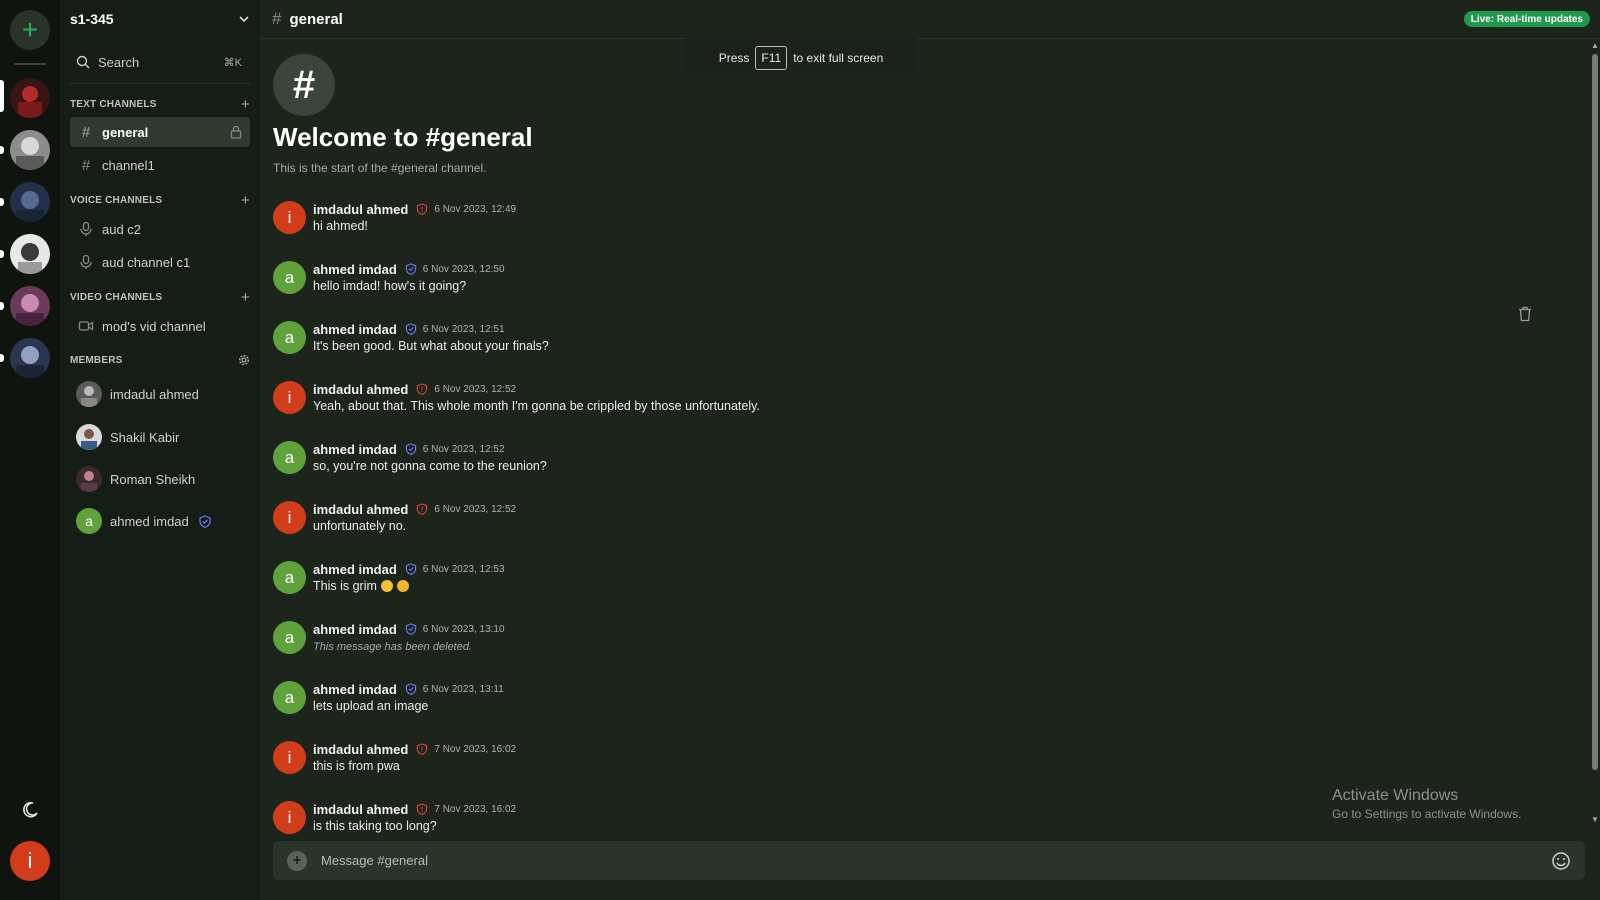 Image resolution: width=1600 pixels, height=900 pixels. Describe the element at coordinates (160, 132) in the screenshot. I see `channel-item-general: # general` at that location.